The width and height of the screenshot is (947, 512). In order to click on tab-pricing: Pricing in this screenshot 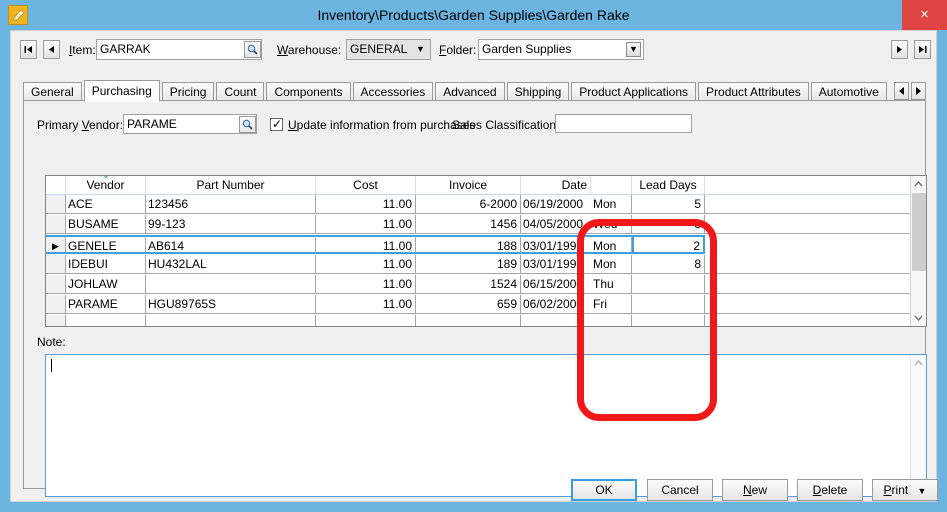, I will do `click(188, 92)`.